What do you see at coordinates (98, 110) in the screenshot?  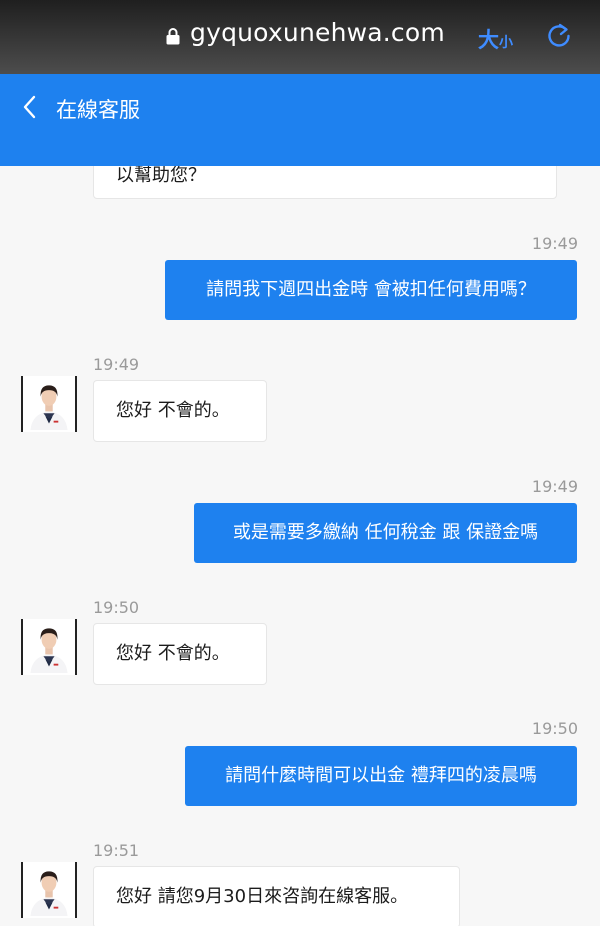 I see `page-title: 在線客服` at bounding box center [98, 110].